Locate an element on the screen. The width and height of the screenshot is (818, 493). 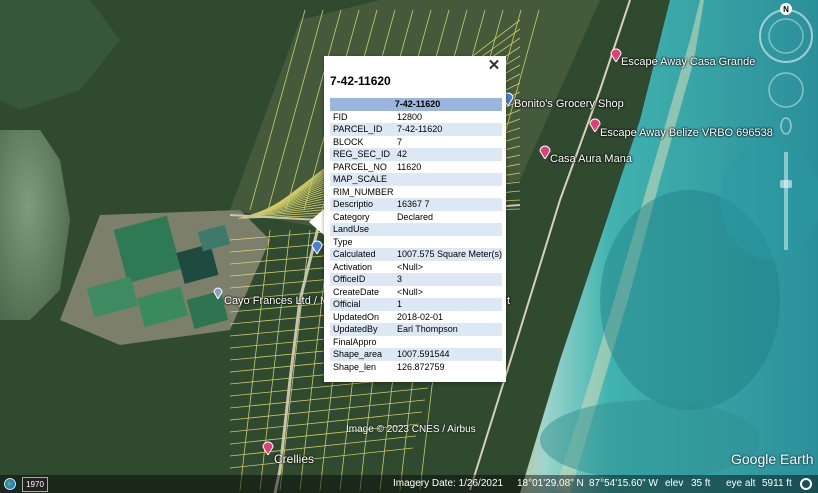
place-escape-away-vrbo: Escape Away Belize VRBO 696538 is located at coordinates (686, 133).